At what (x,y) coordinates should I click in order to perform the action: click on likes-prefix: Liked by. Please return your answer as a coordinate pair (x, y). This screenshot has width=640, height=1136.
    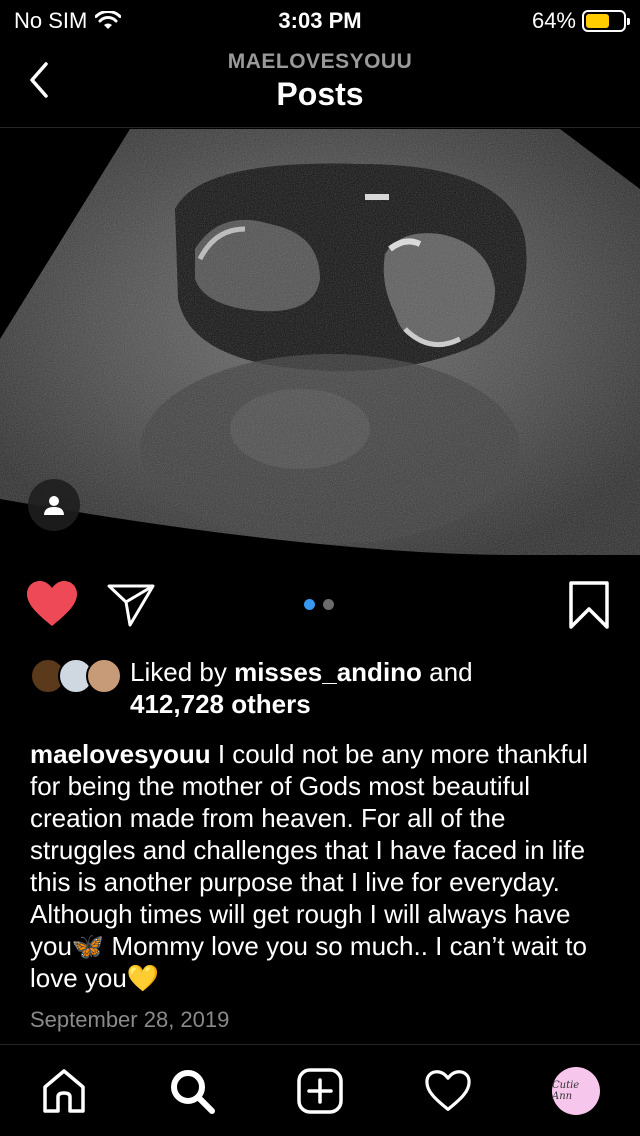
    Looking at the image, I should click on (182, 672).